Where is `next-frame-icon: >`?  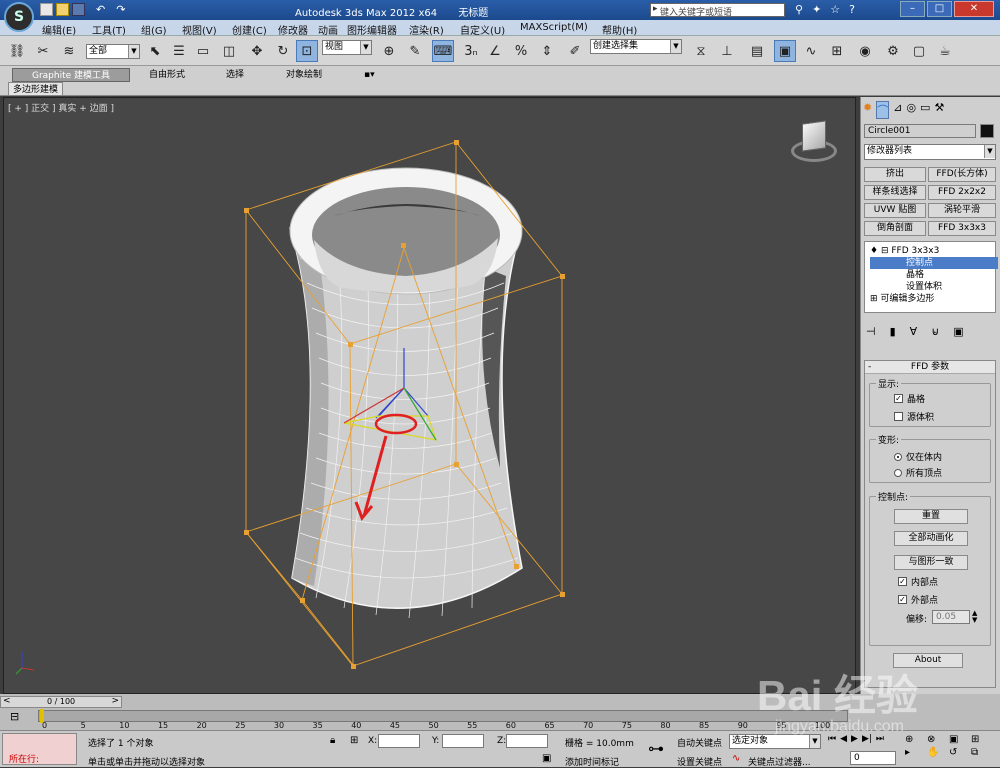
next-frame-icon: > is located at coordinates (115, 701).